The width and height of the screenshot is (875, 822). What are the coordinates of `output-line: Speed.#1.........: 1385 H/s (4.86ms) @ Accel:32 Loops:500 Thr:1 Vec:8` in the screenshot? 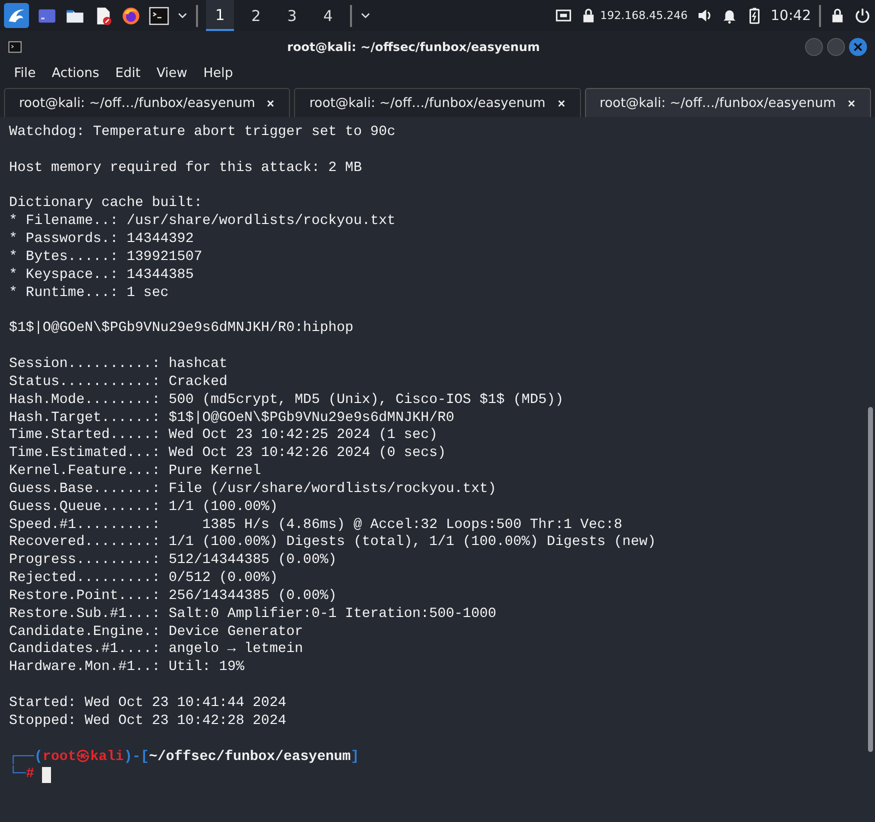 It's located at (316, 525).